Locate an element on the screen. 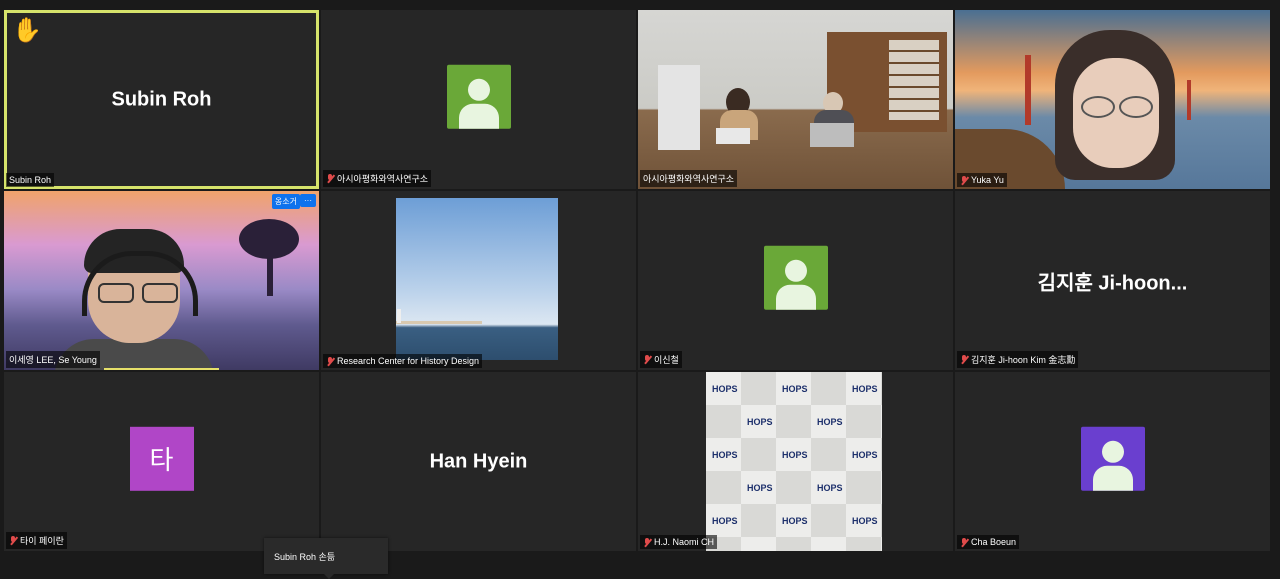  raised-hand-icon: ✋ is located at coordinates (27, 30).